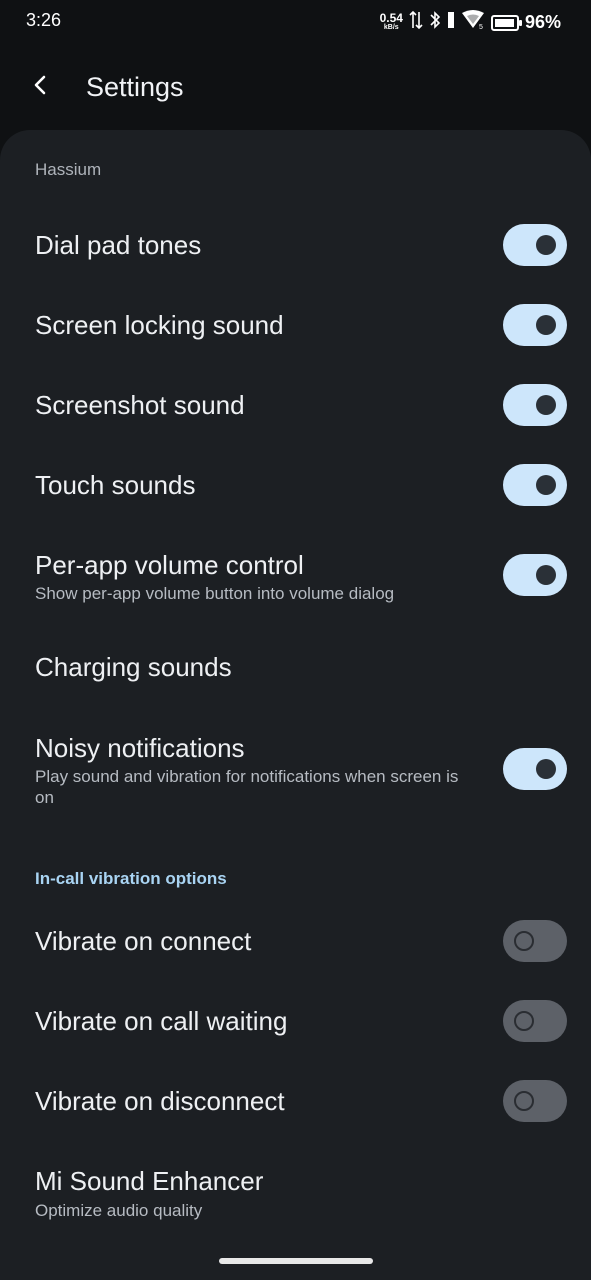 The image size is (591, 1280). Describe the element at coordinates (295, 1103) in the screenshot. I see `setting-vibrate-on-disconnect: Vibrate on disconnect` at that location.